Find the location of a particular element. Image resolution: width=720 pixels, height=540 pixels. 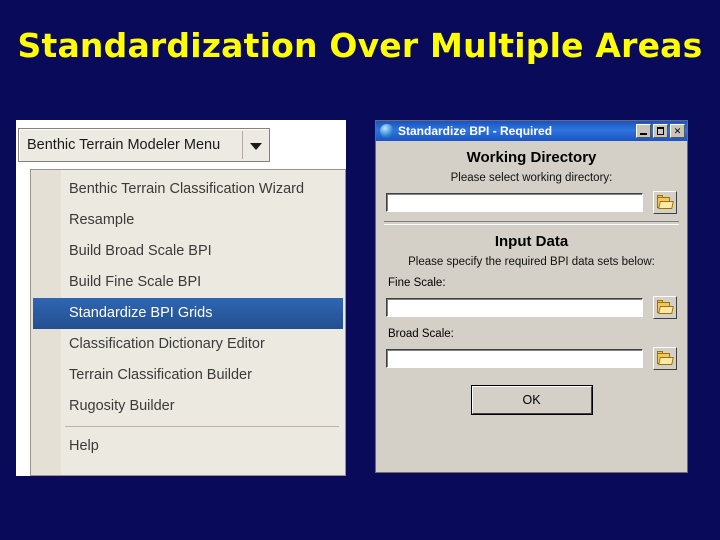

ok-button: OK is located at coordinates (531, 400).